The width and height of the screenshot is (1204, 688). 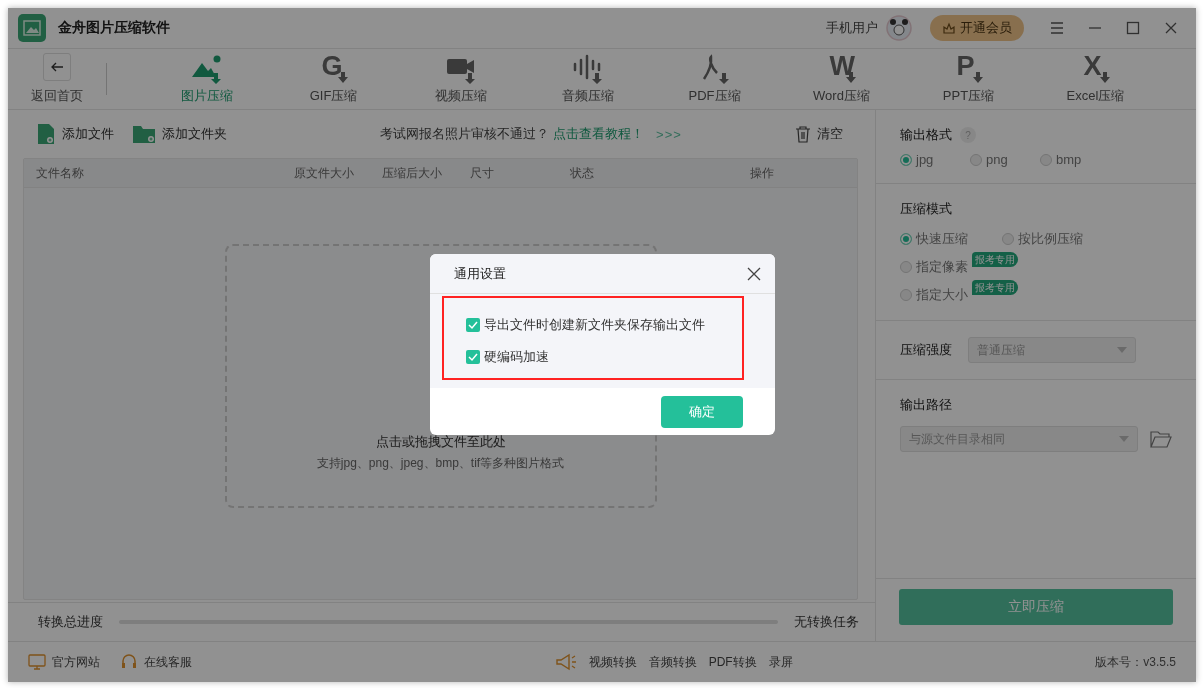 I want to click on radio-label: png, so click(x=997, y=159).